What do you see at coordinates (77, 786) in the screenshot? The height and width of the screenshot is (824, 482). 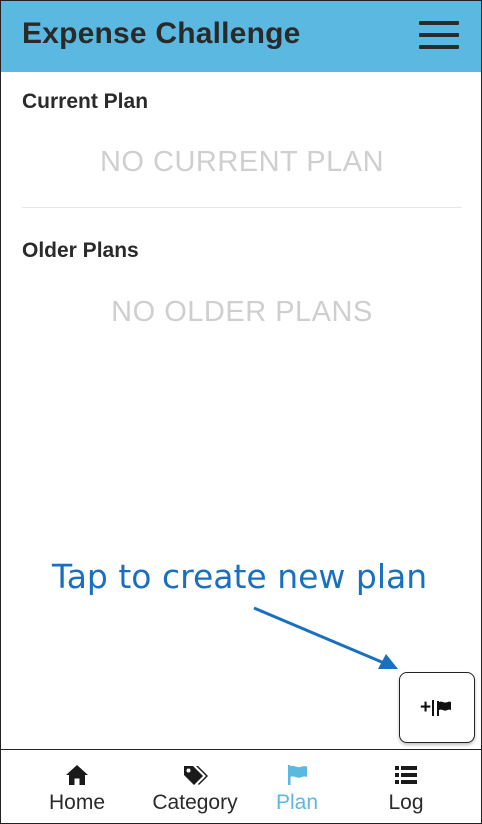 I see `nav-home: Home` at bounding box center [77, 786].